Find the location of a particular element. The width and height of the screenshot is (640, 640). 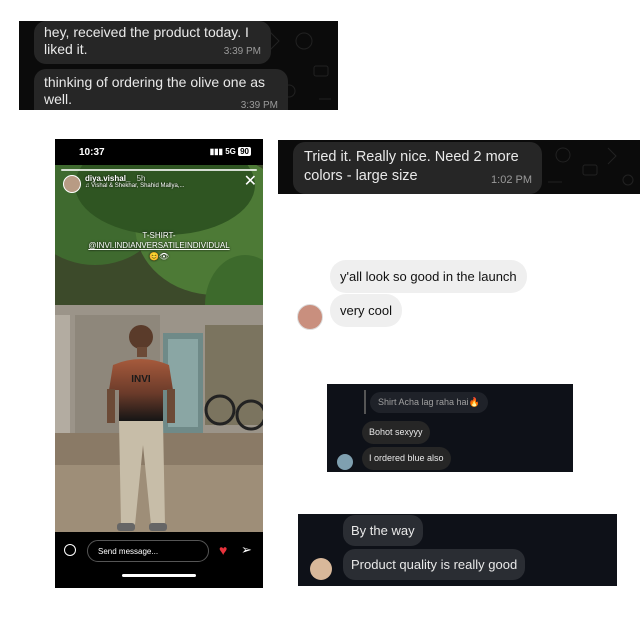

message-text: By the way is located at coordinates (383, 530).